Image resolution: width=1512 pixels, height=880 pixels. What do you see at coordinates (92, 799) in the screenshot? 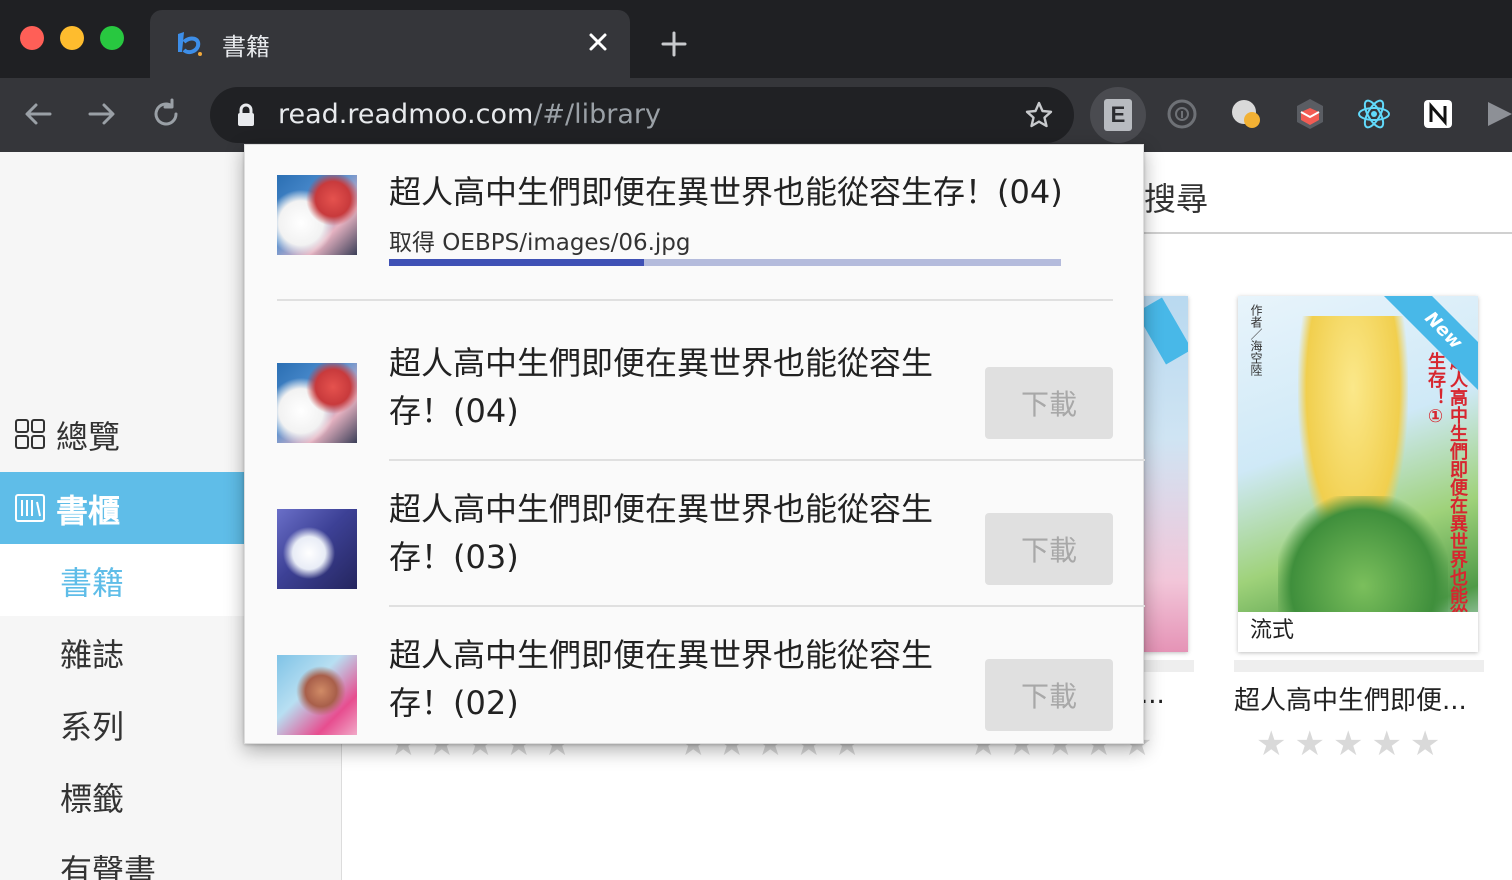
I see `sidebar-item-label: 標籤` at bounding box center [92, 799].